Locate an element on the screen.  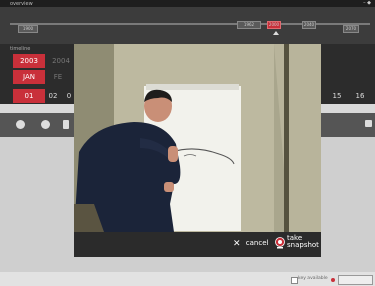
snapshot-label-line2: snapshot is located at coordinates (303, 245).